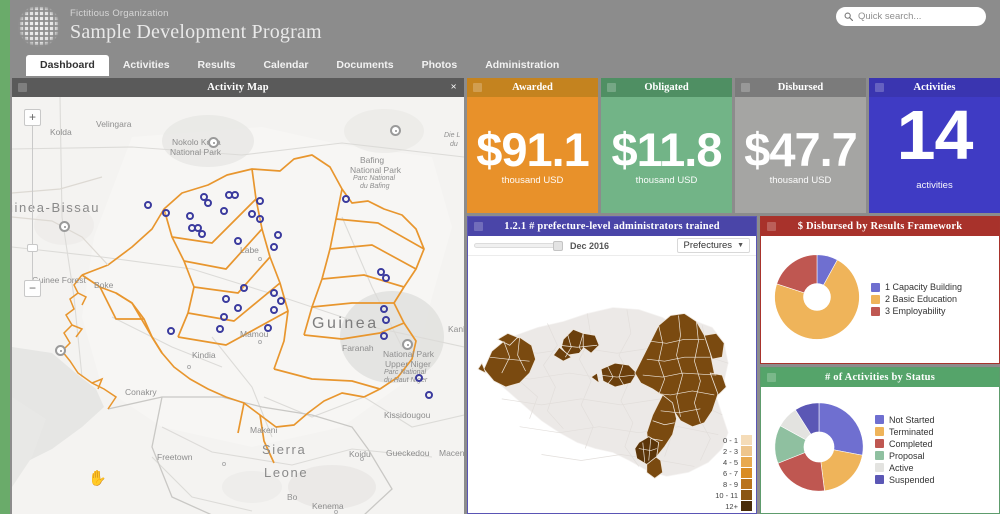  Describe the element at coordinates (730, 451) in the screenshot. I see `choropleth-legend-label: 2 - 3` at that location.